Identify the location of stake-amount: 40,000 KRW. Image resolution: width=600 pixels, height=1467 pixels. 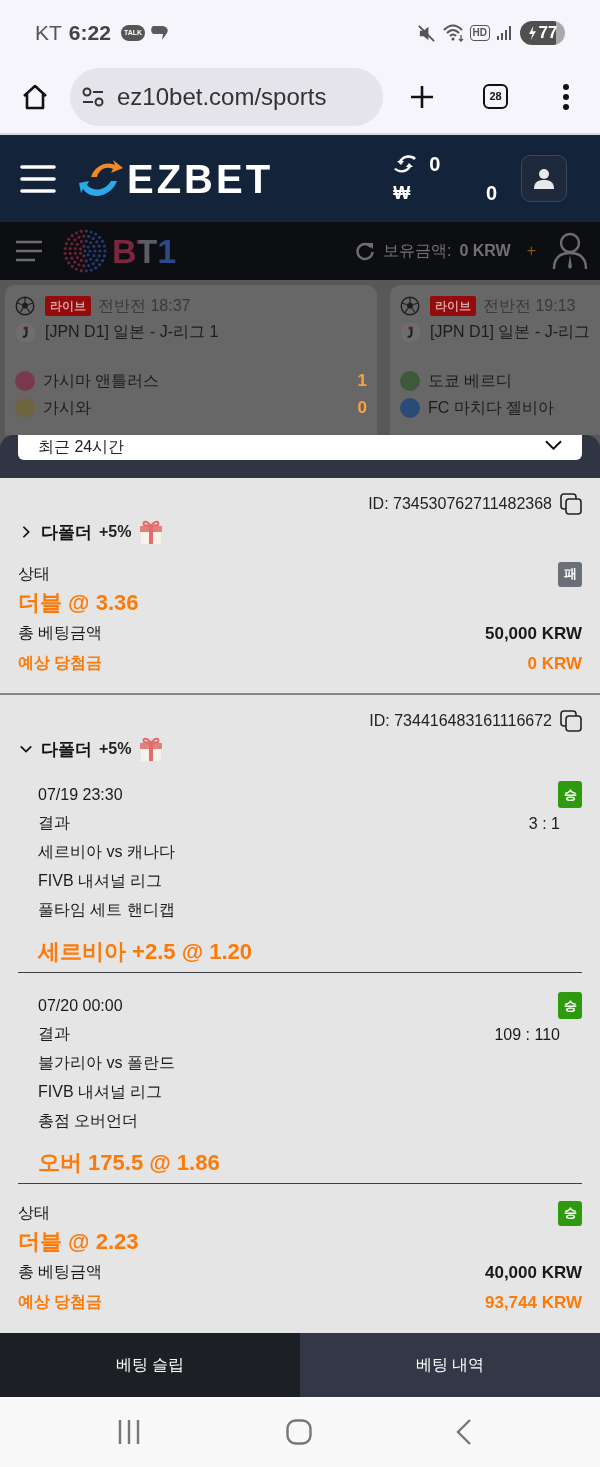
(533, 1272).